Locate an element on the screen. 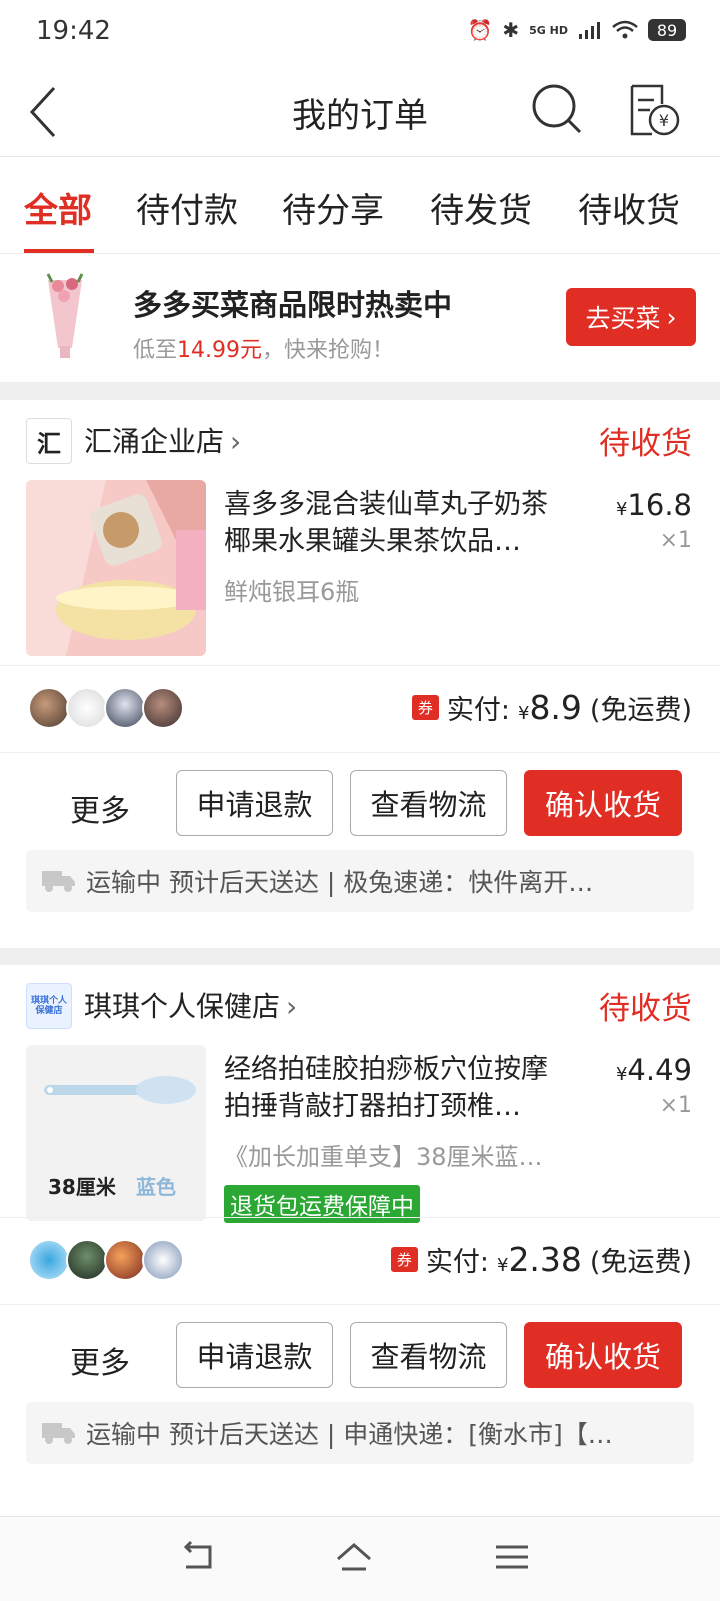 The height and width of the screenshot is (1601, 720). shop-row: 汇 汇涌企业店 › 待收货 is located at coordinates (360, 440).